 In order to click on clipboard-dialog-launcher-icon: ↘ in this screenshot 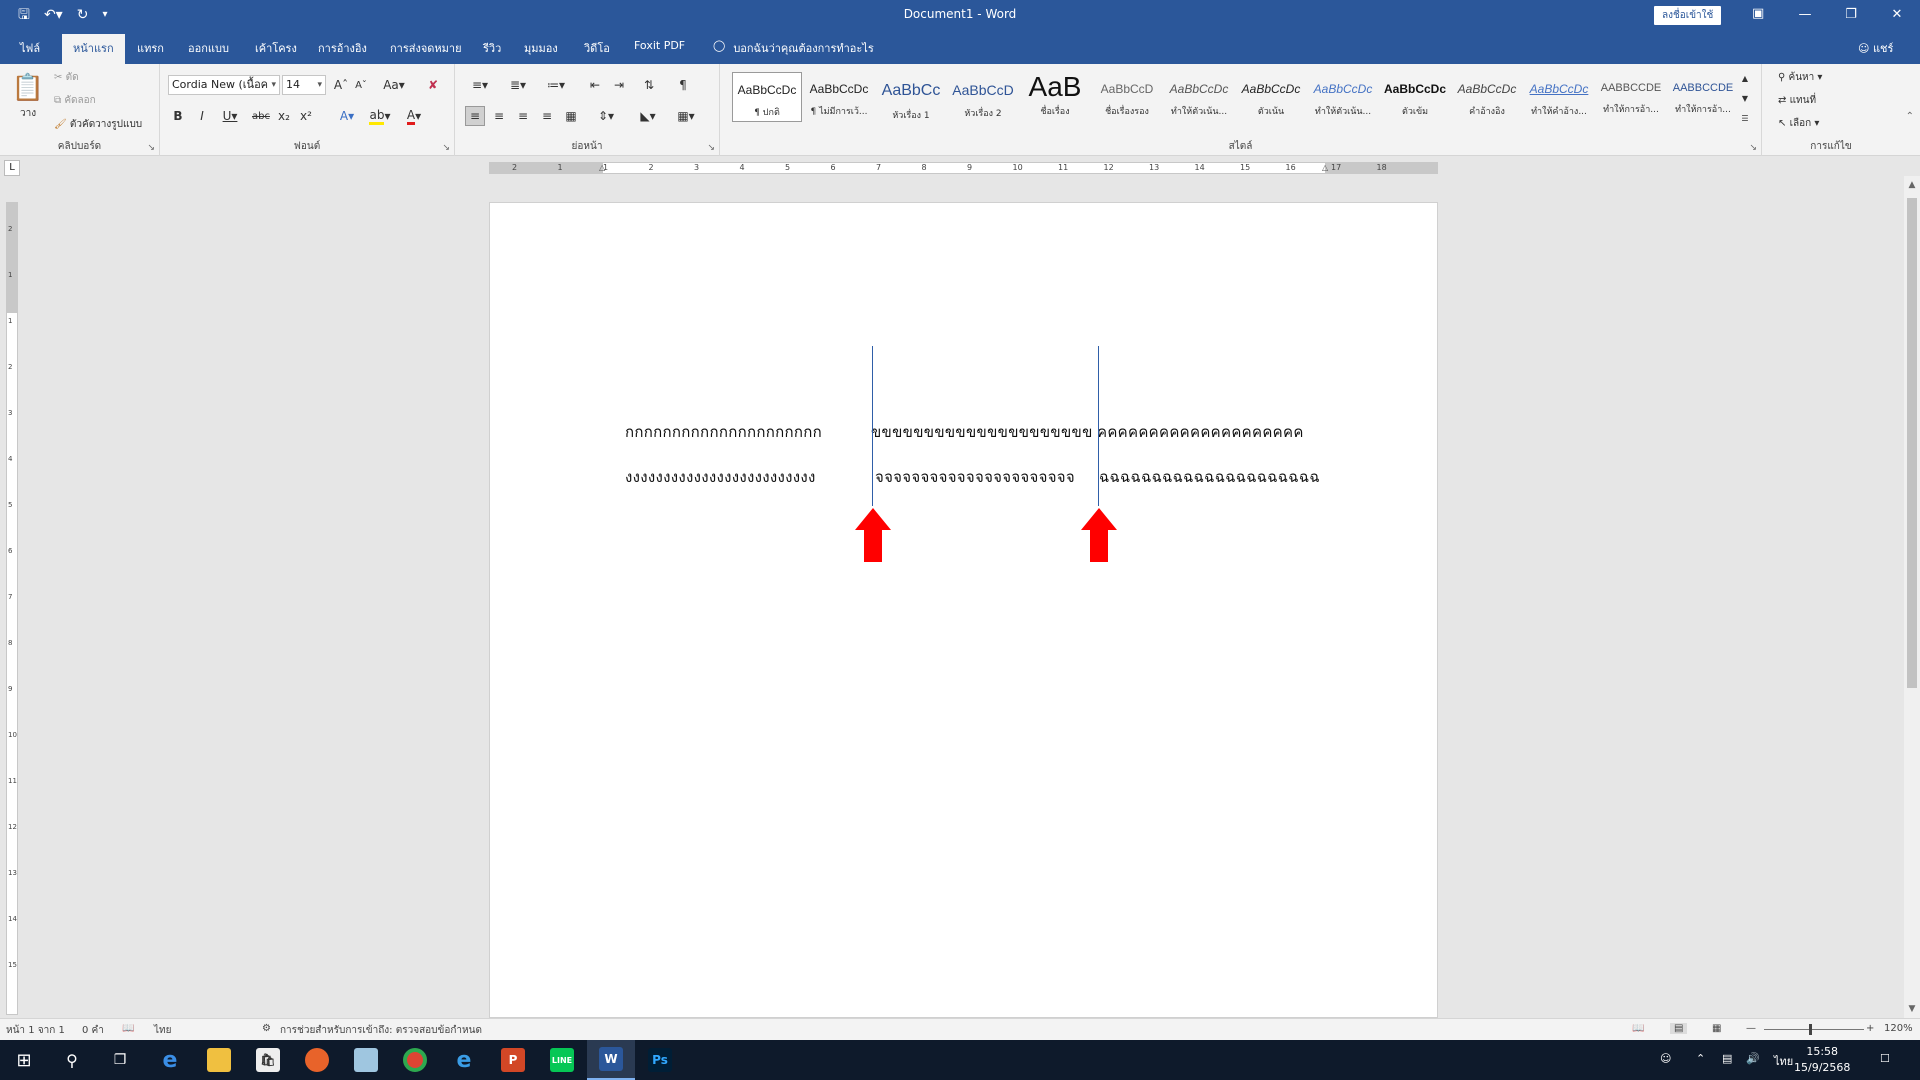, I will do `click(151, 148)`.